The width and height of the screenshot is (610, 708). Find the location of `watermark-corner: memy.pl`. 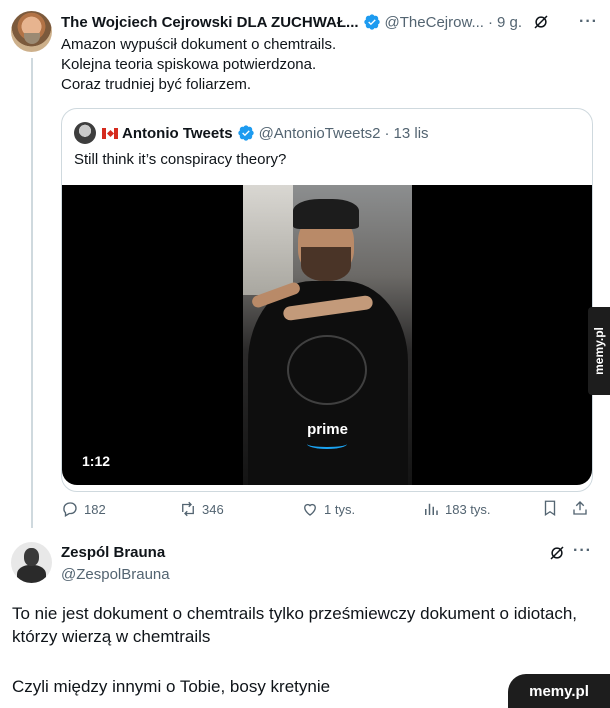

watermark-corner: memy.pl is located at coordinates (559, 691).